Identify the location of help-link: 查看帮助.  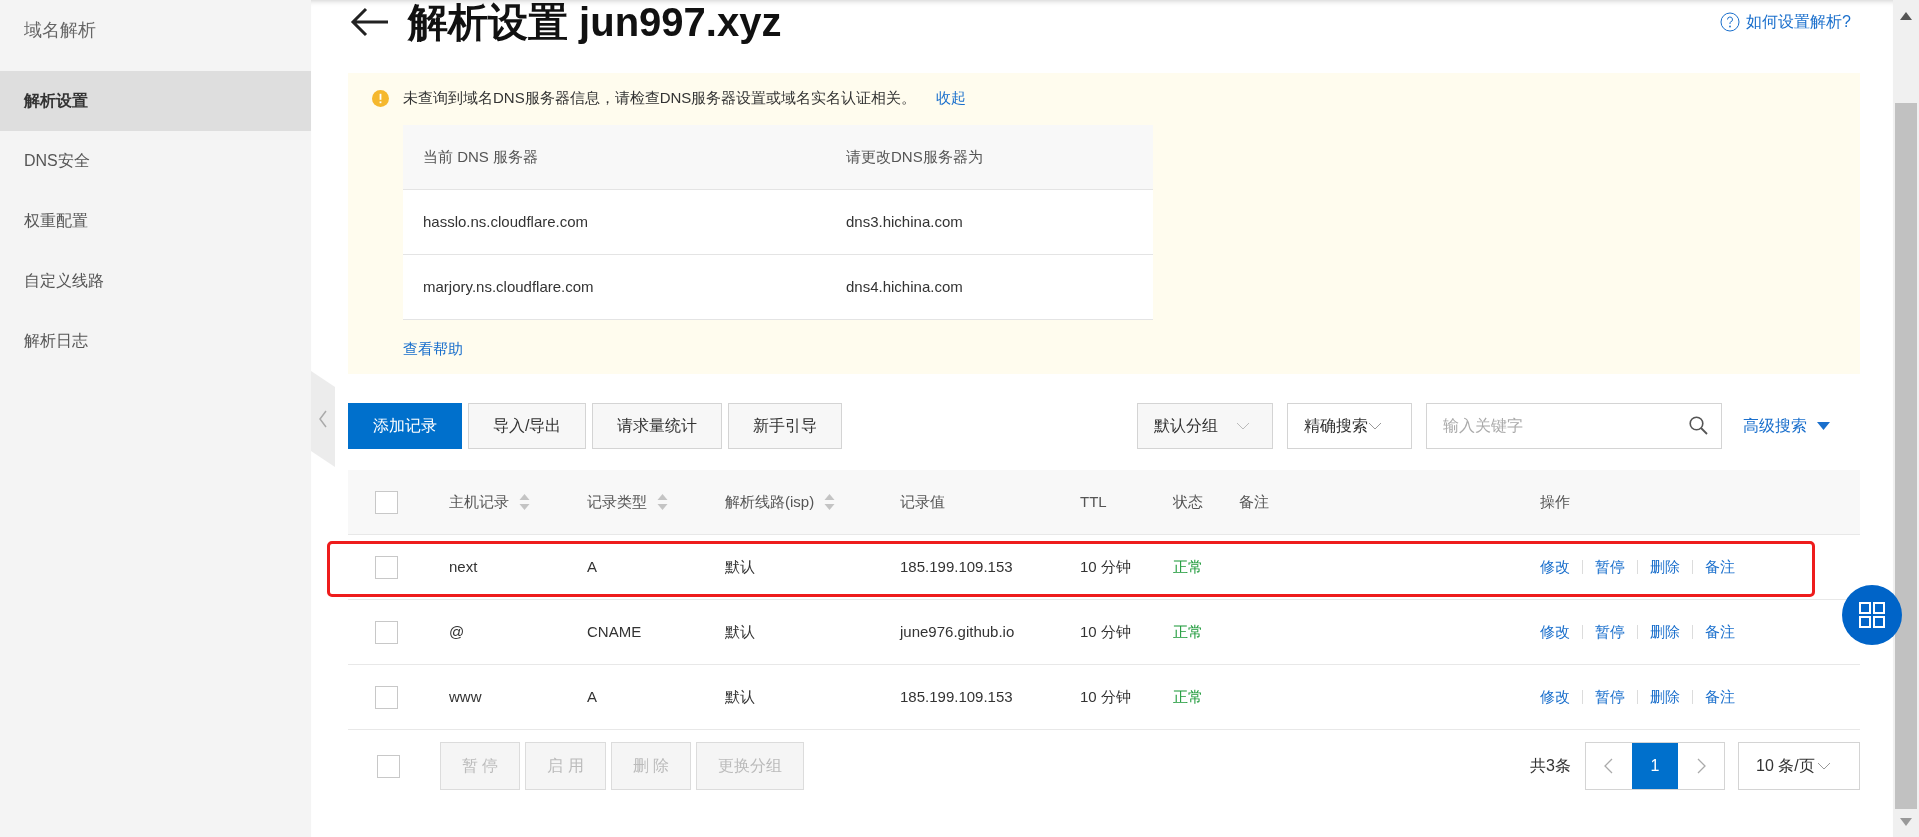
(433, 349).